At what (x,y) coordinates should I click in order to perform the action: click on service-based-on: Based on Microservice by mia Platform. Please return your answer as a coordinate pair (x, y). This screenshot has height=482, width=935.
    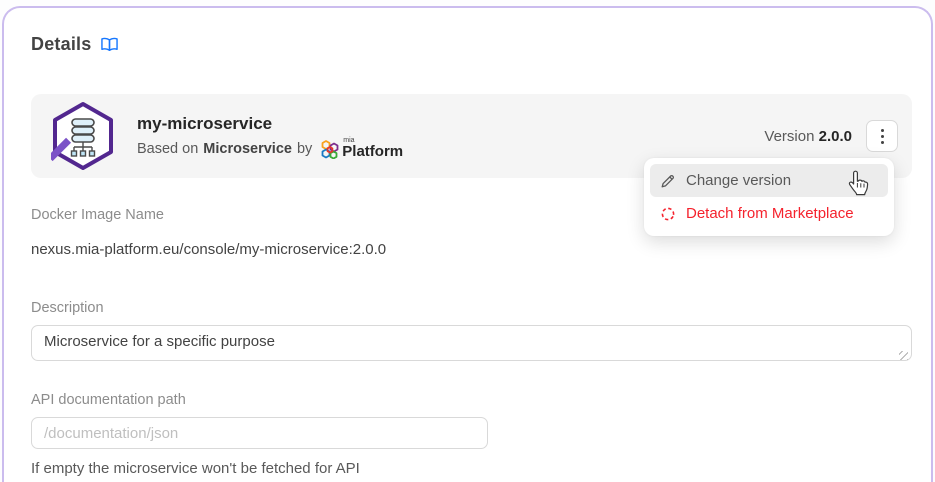
    Looking at the image, I should click on (450, 148).